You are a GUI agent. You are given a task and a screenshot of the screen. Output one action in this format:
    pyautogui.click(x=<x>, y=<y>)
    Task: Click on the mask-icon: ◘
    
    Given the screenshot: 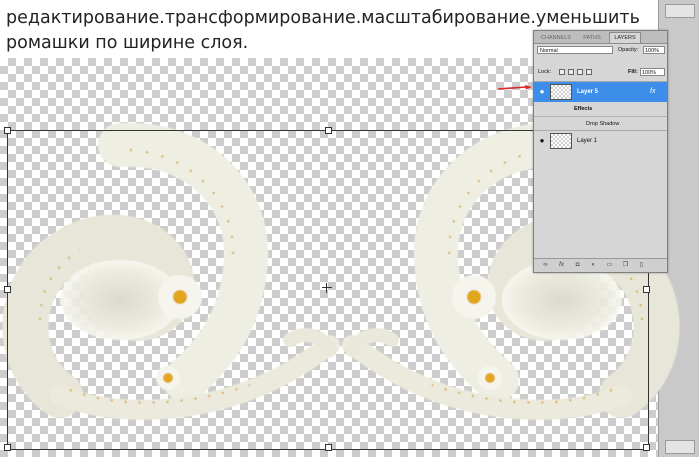 What is the action you would take?
    pyautogui.click(x=577, y=265)
    